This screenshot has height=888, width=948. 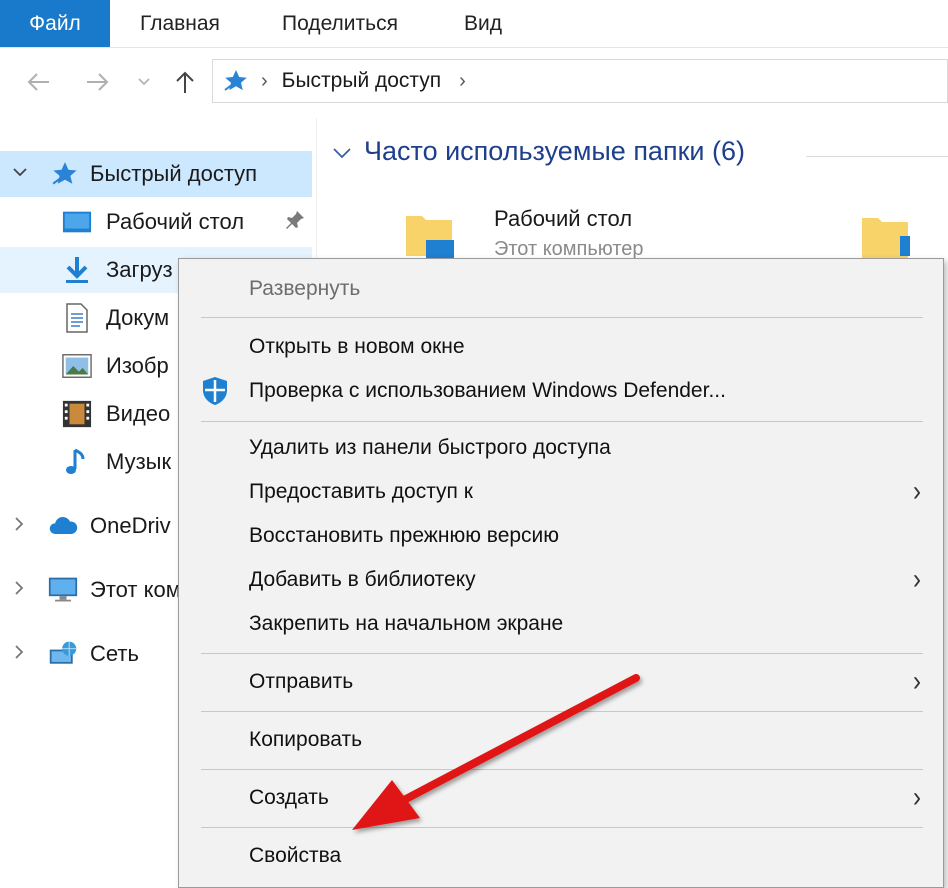 I want to click on cloud-icon, so click(x=63, y=526).